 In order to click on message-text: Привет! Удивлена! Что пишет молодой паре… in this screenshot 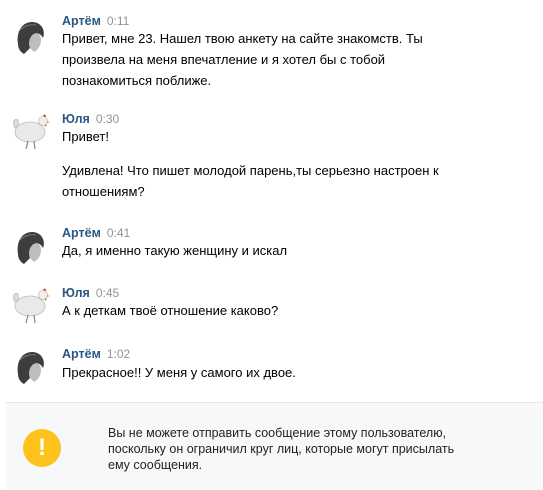, I will do `click(292, 164)`.